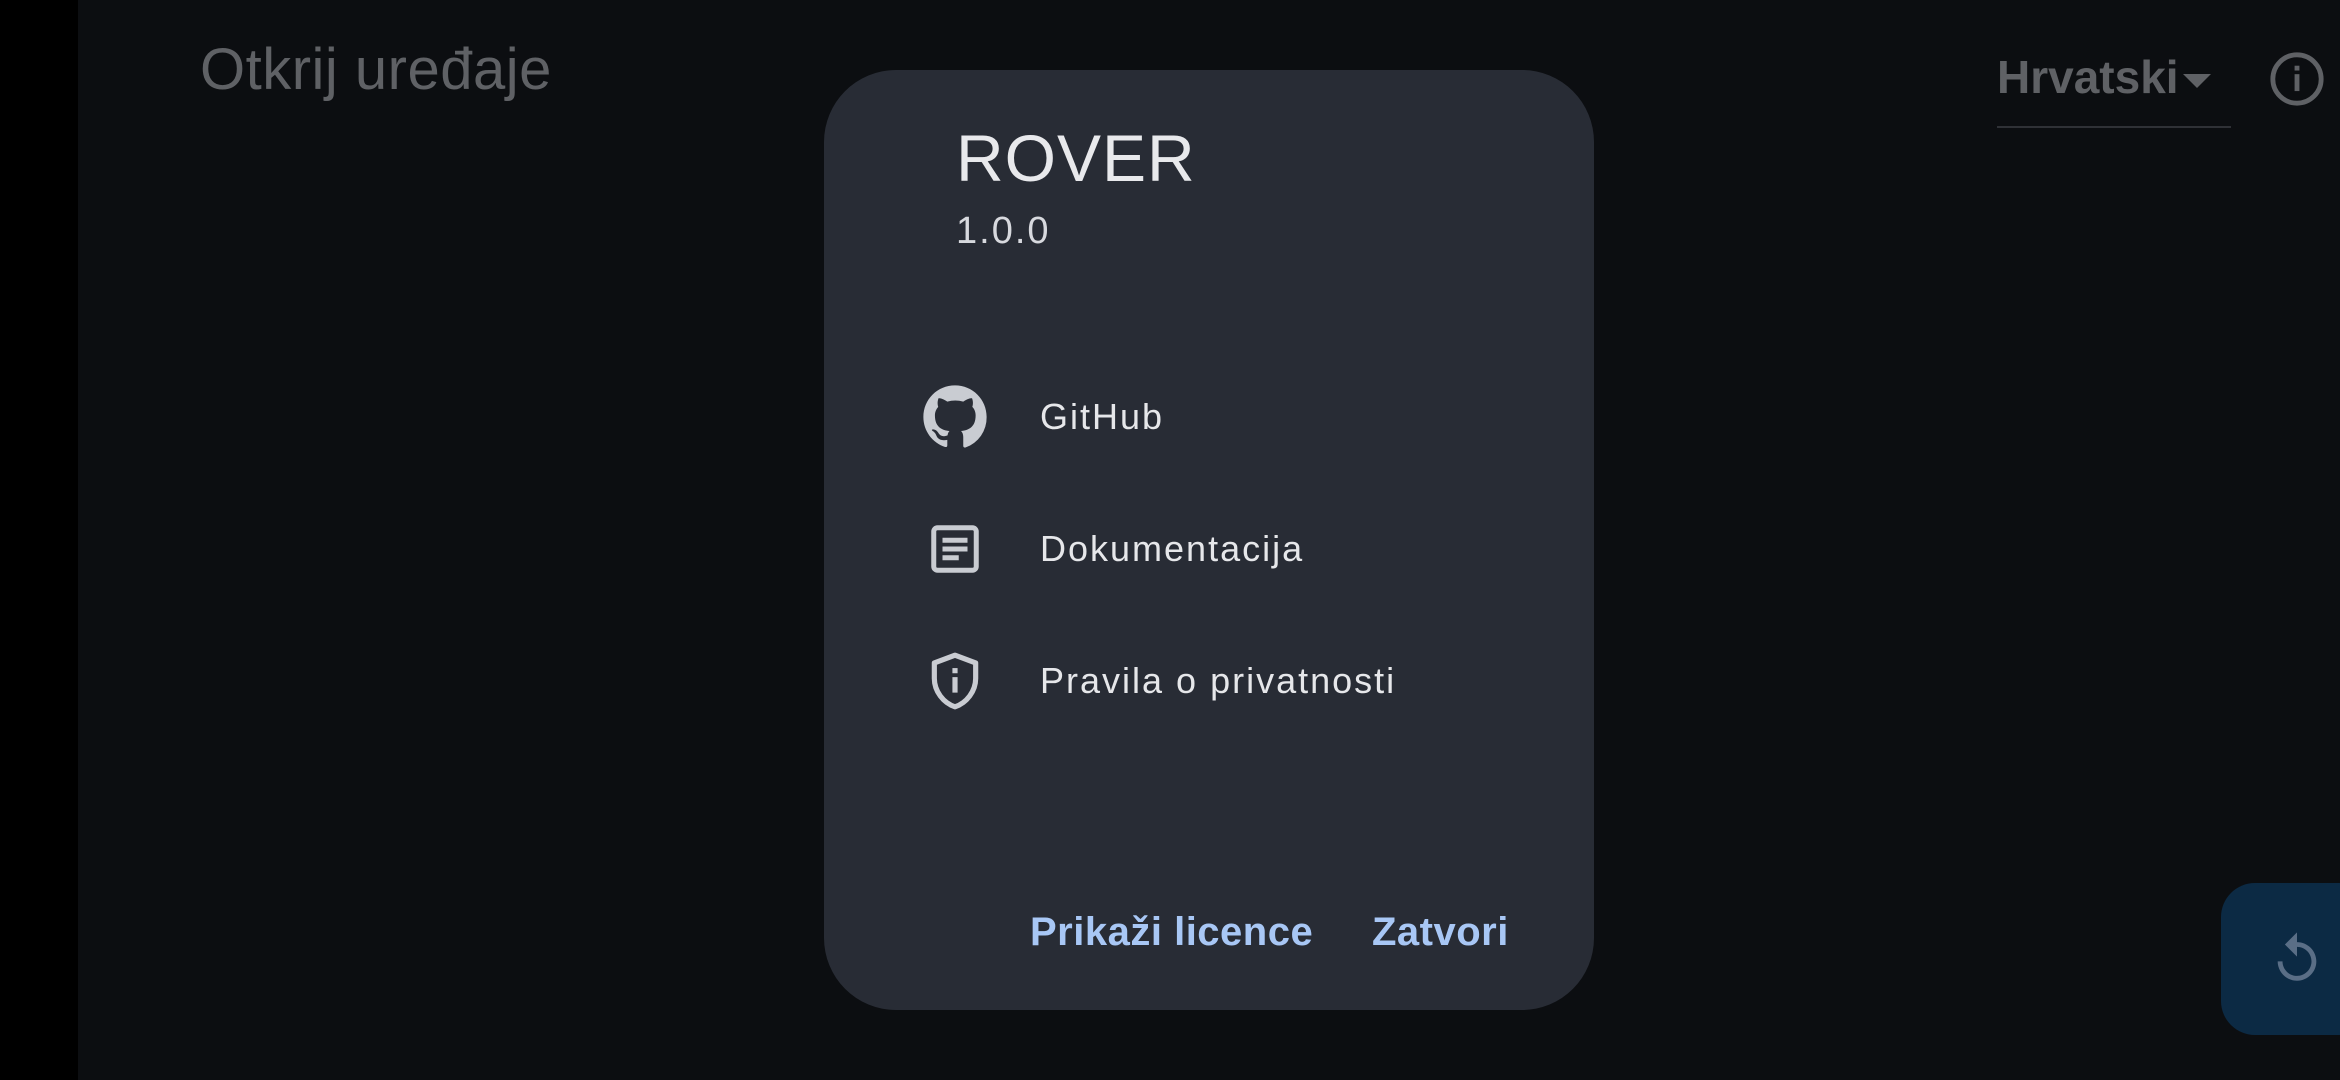 Image resolution: width=2340 pixels, height=1080 pixels. What do you see at coordinates (1172, 548) in the screenshot?
I see `documentation-link-label: Dokumentacija` at bounding box center [1172, 548].